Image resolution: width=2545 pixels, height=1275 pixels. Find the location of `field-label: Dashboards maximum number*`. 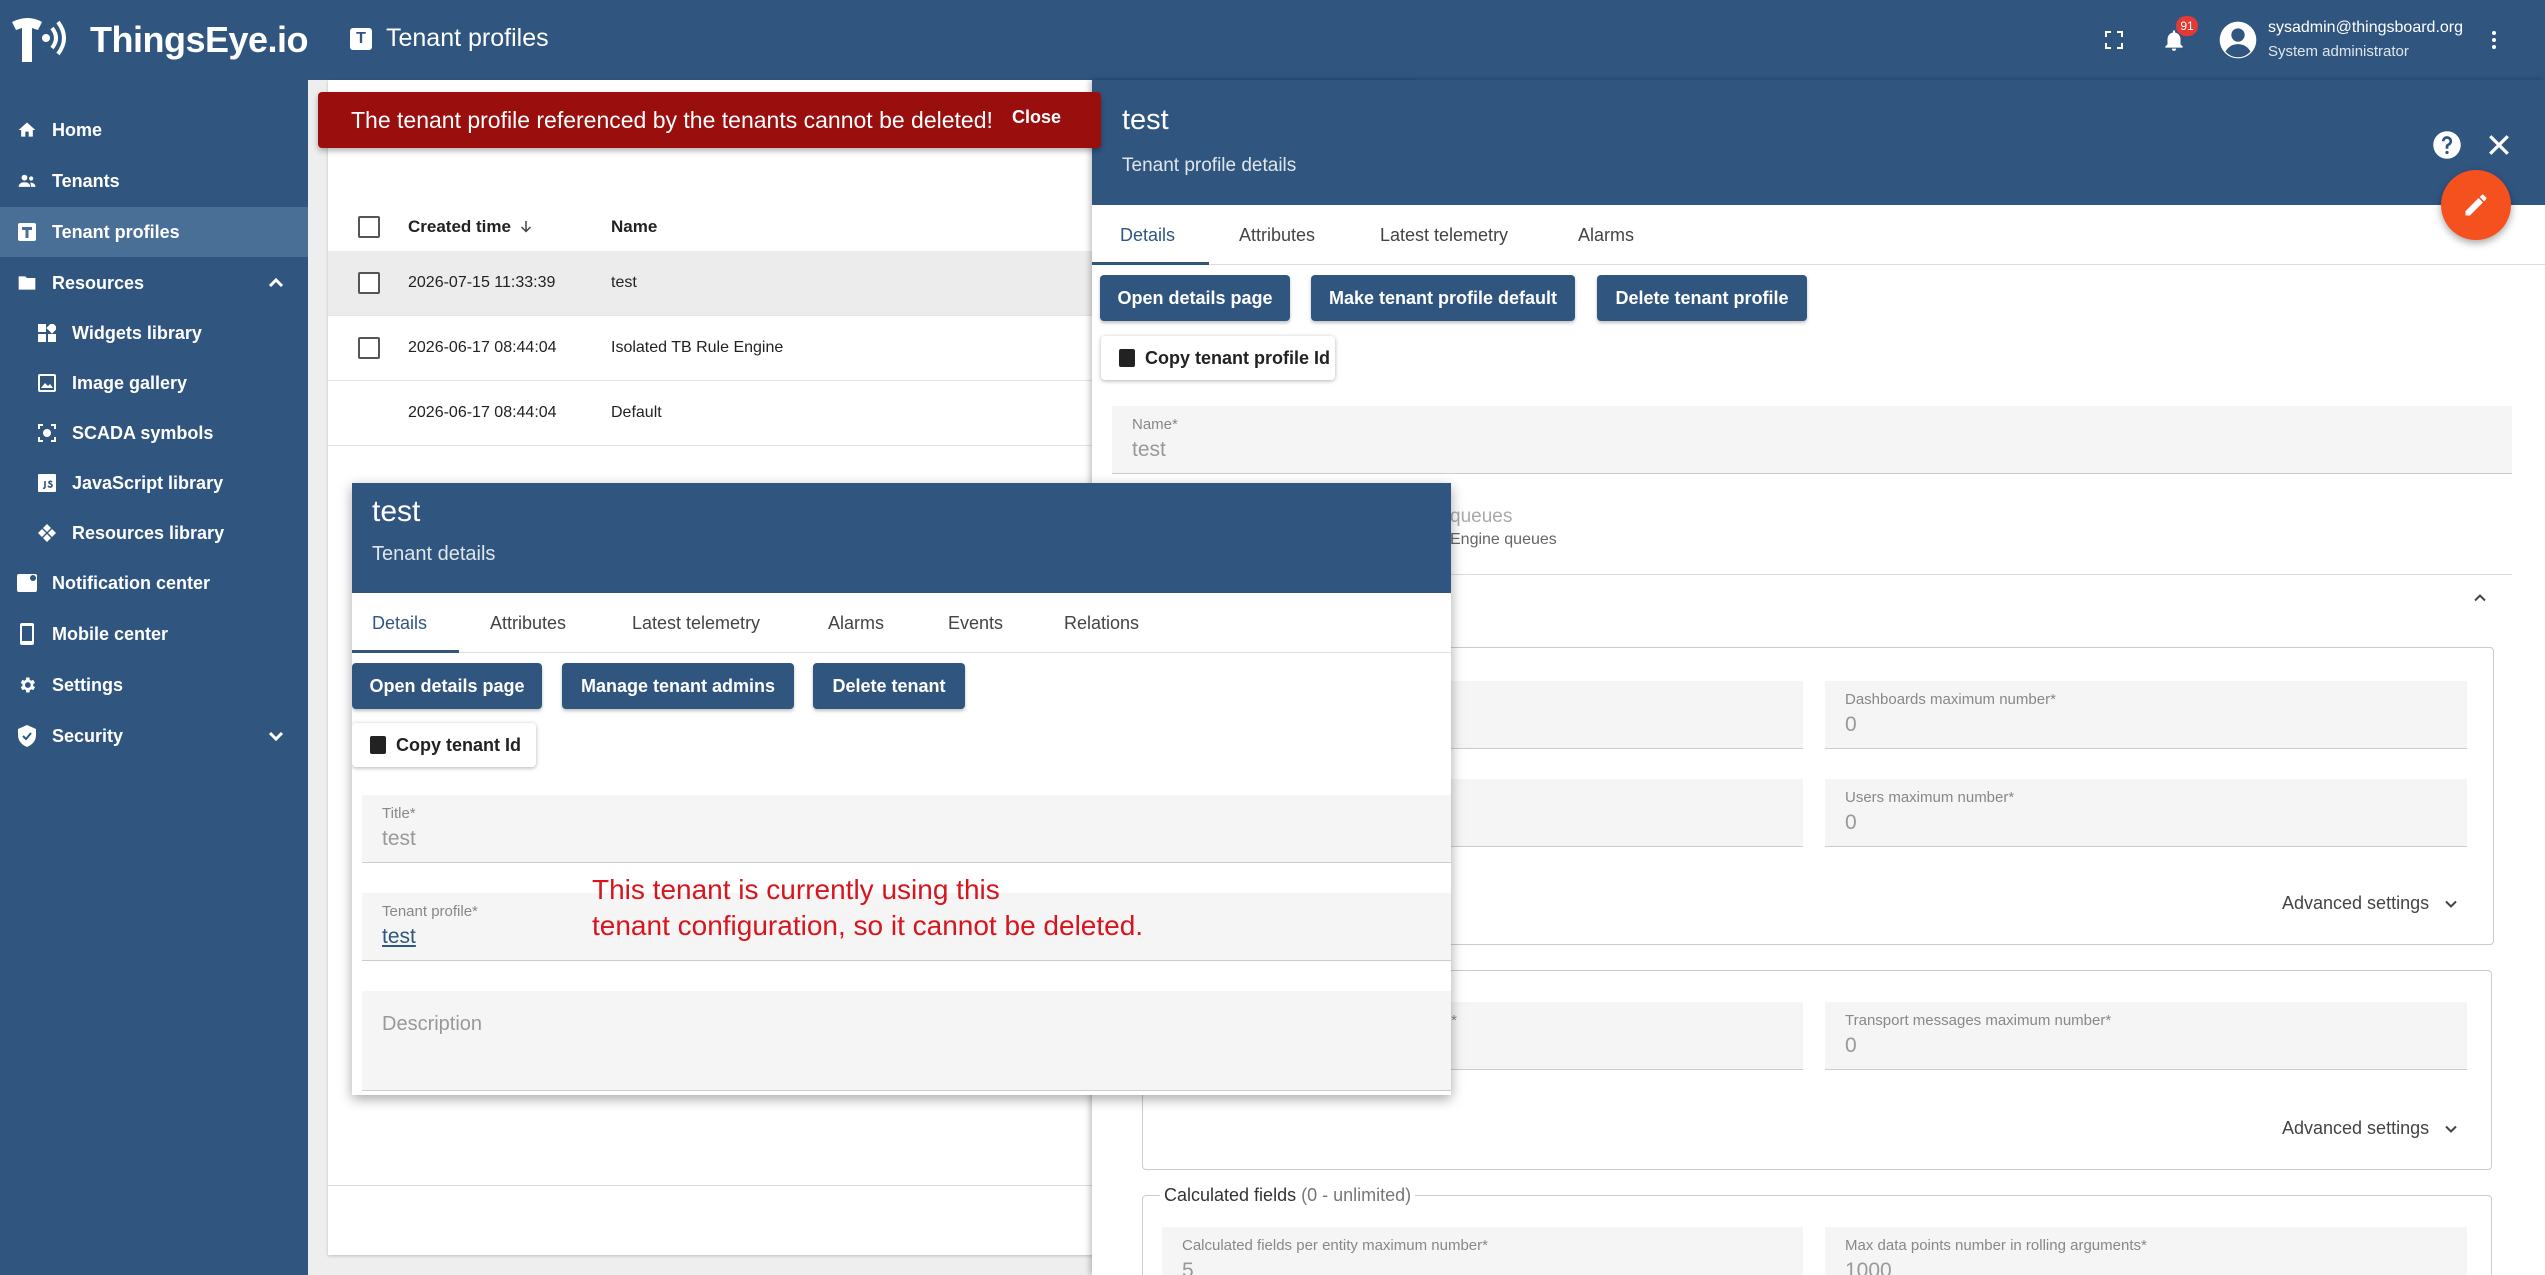

field-label: Dashboards maximum number* is located at coordinates (1950, 699).